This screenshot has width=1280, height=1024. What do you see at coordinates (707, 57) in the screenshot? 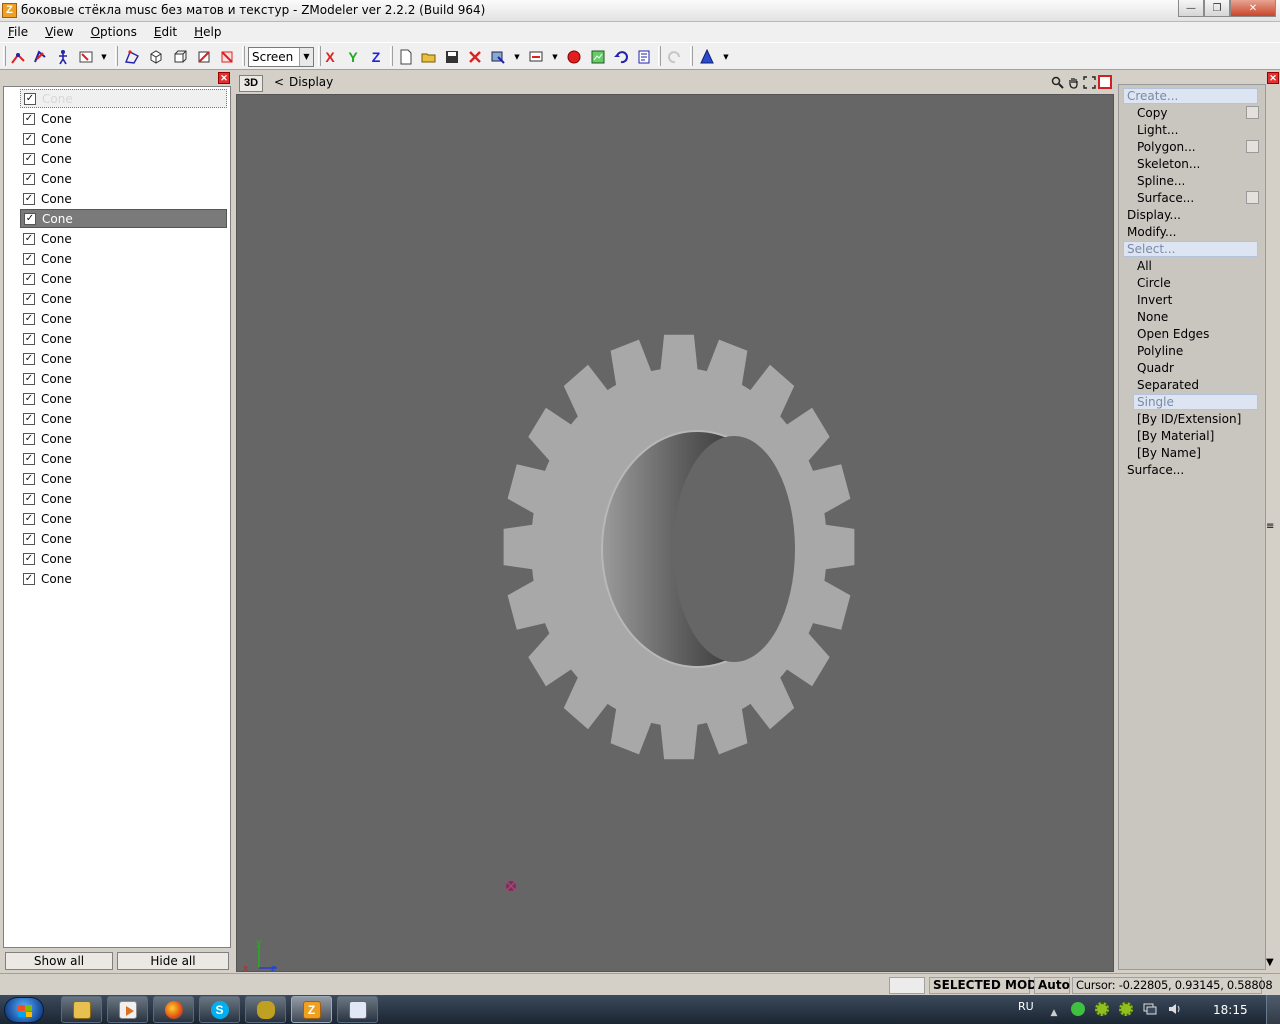
I see `normals-icon` at bounding box center [707, 57].